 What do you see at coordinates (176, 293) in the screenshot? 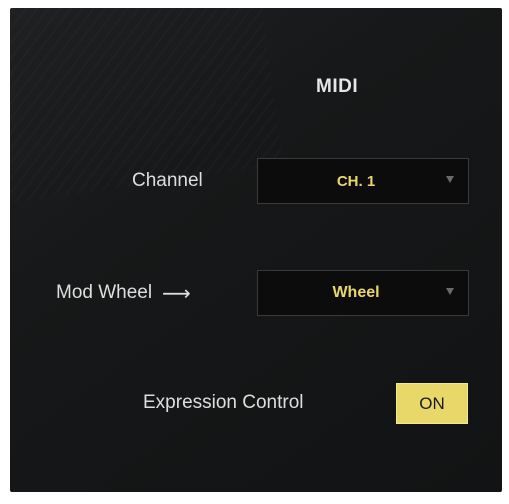
I see `right-arrow-icon: ⟶` at bounding box center [176, 293].